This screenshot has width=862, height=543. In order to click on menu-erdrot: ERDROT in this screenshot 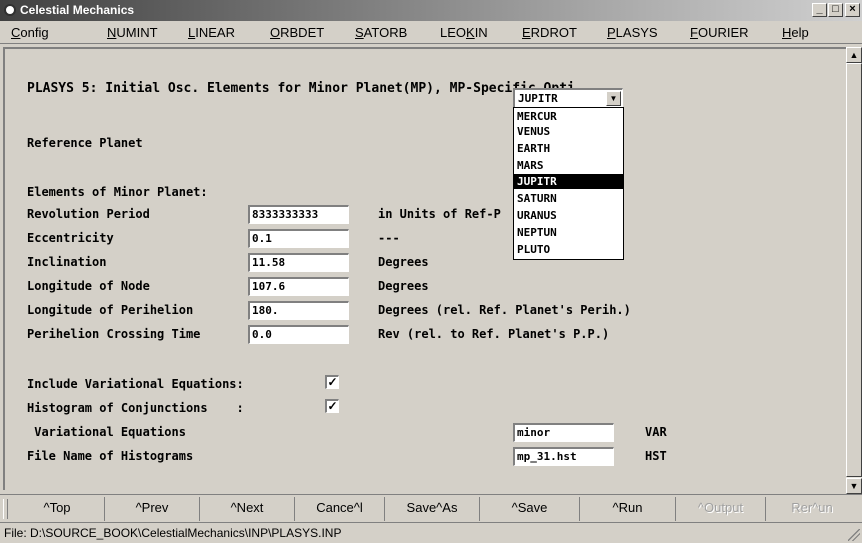, I will do `click(549, 32)`.